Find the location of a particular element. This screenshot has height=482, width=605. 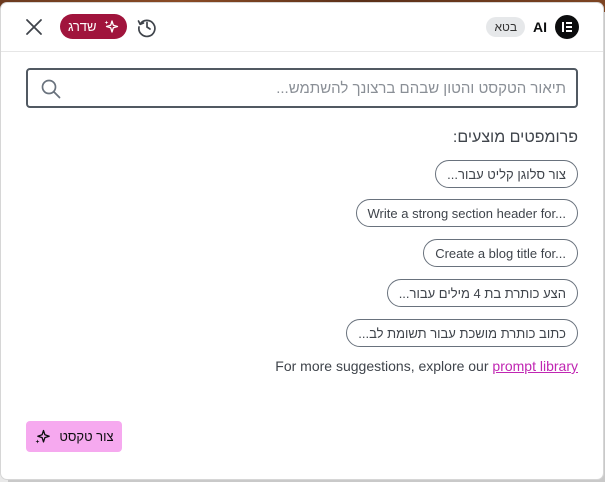

dialog-header: שדרג AI בטא is located at coordinates (302, 27).